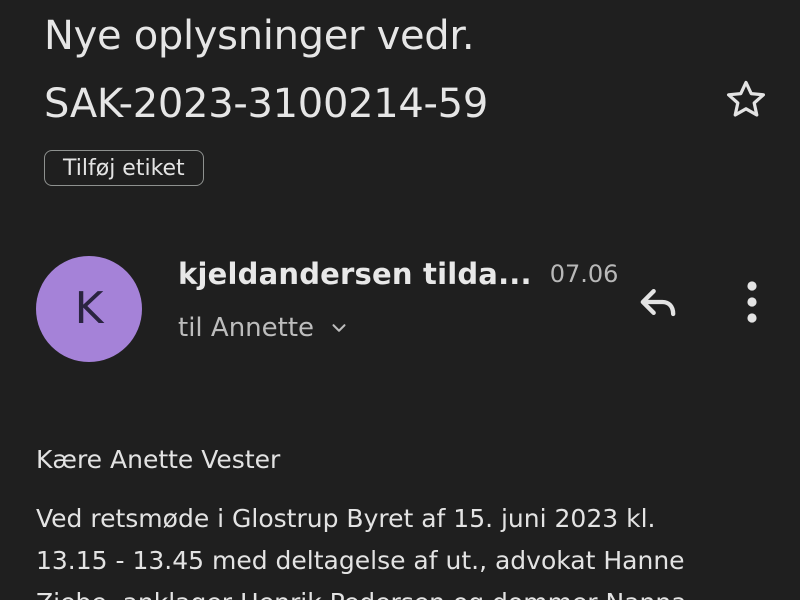  Describe the element at coordinates (746, 100) in the screenshot. I see `star-icon` at that location.